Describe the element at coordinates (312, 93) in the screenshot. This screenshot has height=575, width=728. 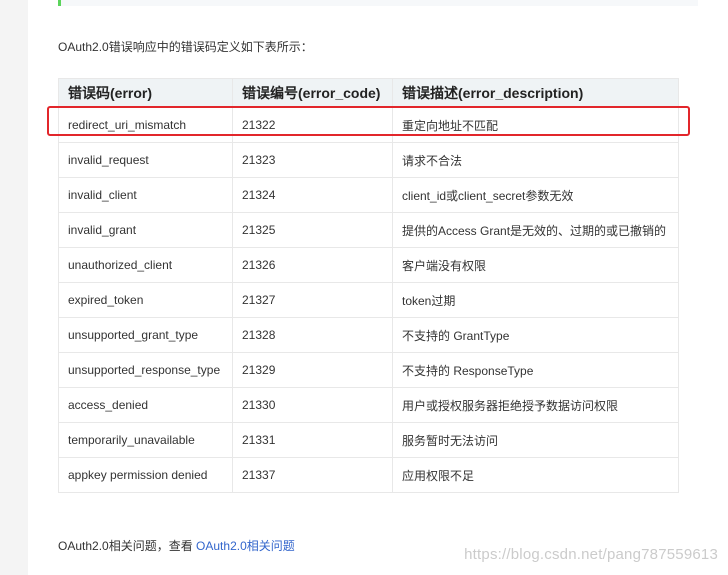
I see `header-error-code: 错误编号(error_code)` at that location.